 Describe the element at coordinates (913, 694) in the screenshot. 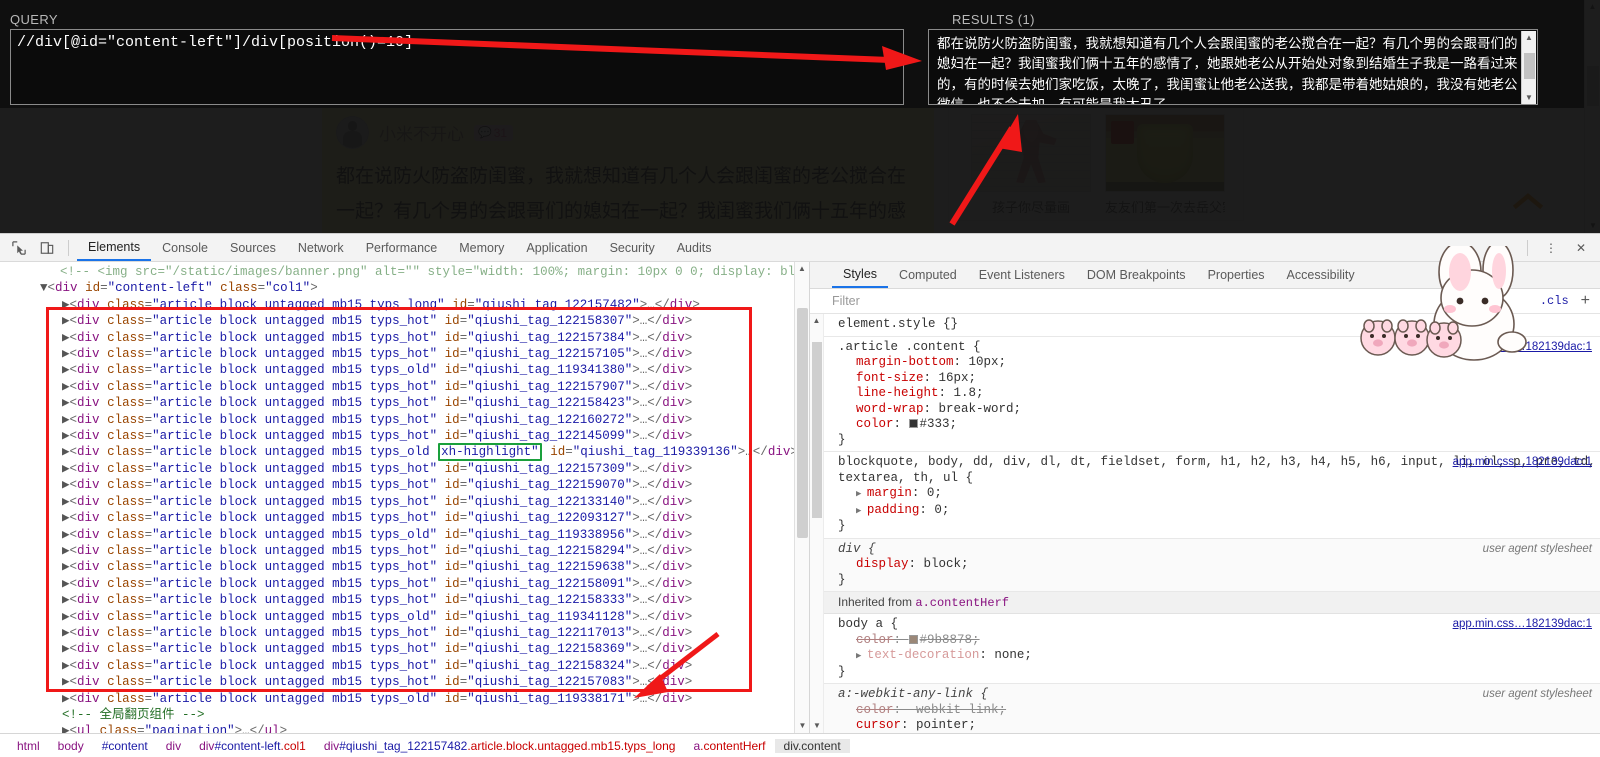

I see `css-selector: a:-webkit-any-link {` at that location.